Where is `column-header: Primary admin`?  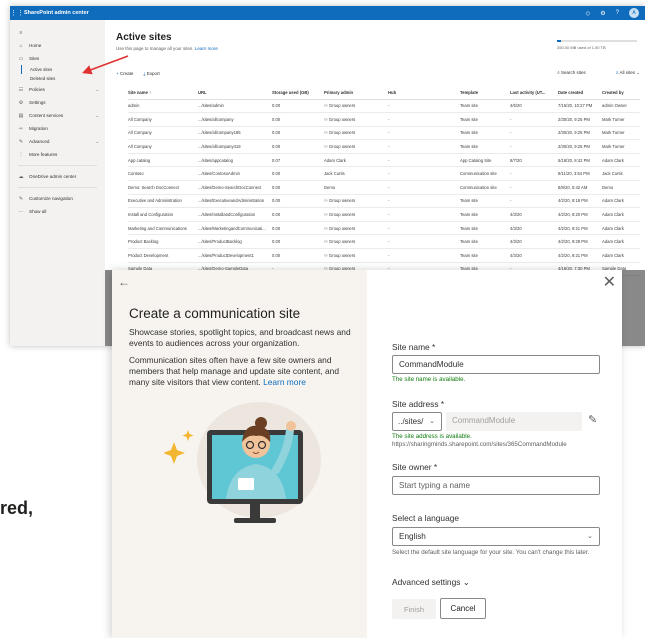
column-header: Primary admin is located at coordinates (356, 93).